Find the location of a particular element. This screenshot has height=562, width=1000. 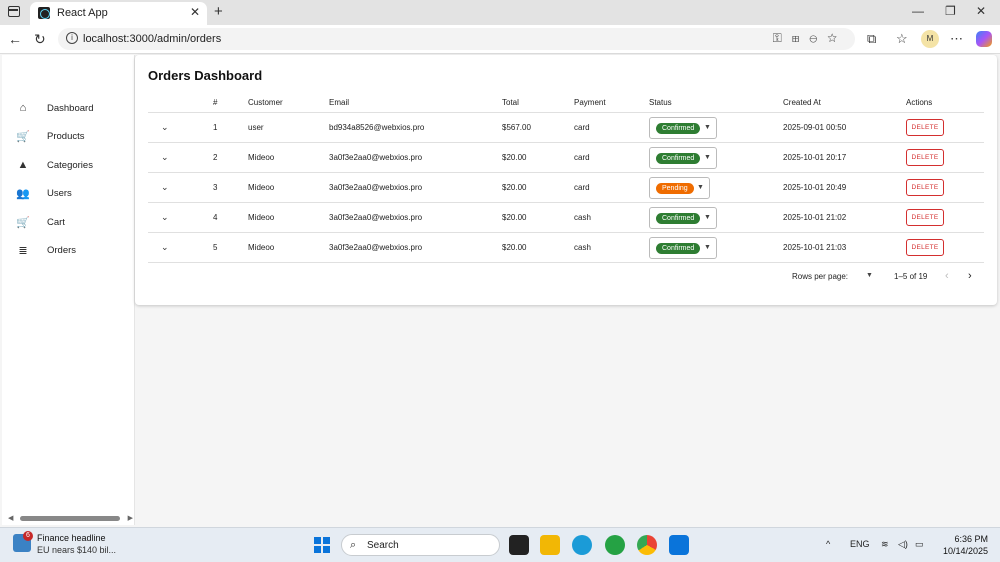

header-actions: Actions is located at coordinates (919, 102).